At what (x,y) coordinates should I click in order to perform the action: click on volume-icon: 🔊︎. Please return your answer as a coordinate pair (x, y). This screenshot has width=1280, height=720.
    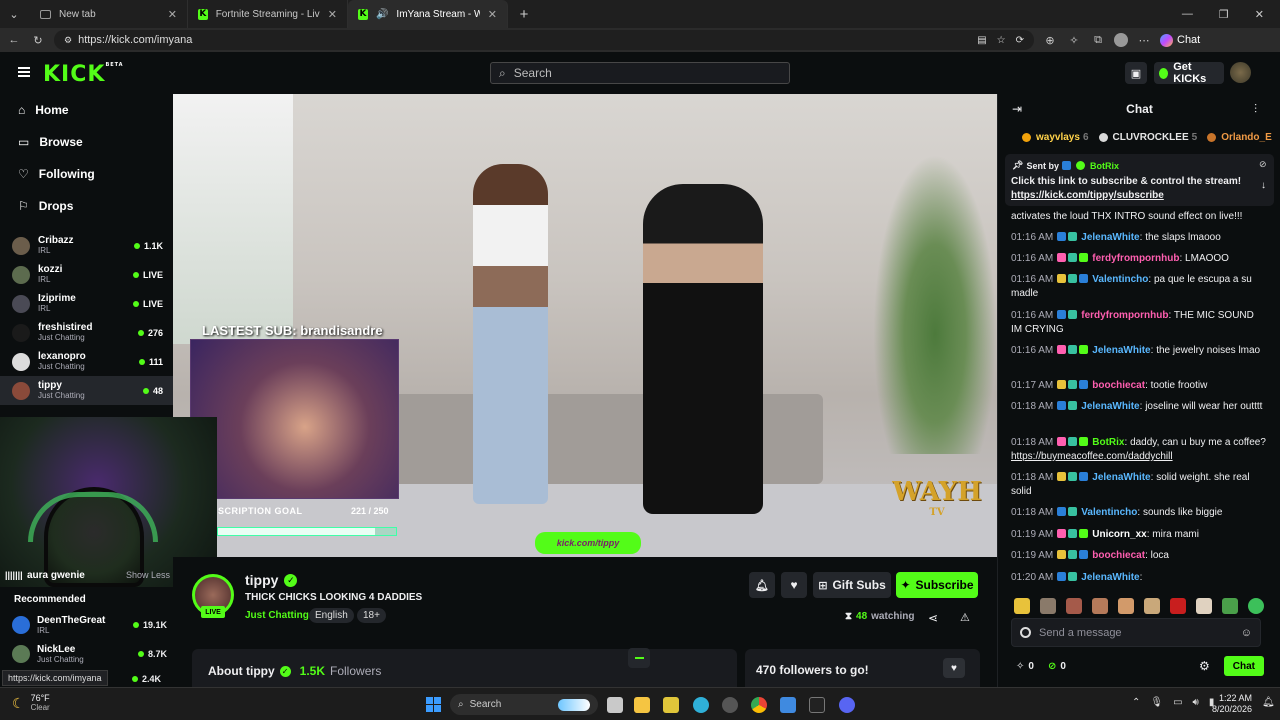
    Looking at the image, I should click on (1196, 702).